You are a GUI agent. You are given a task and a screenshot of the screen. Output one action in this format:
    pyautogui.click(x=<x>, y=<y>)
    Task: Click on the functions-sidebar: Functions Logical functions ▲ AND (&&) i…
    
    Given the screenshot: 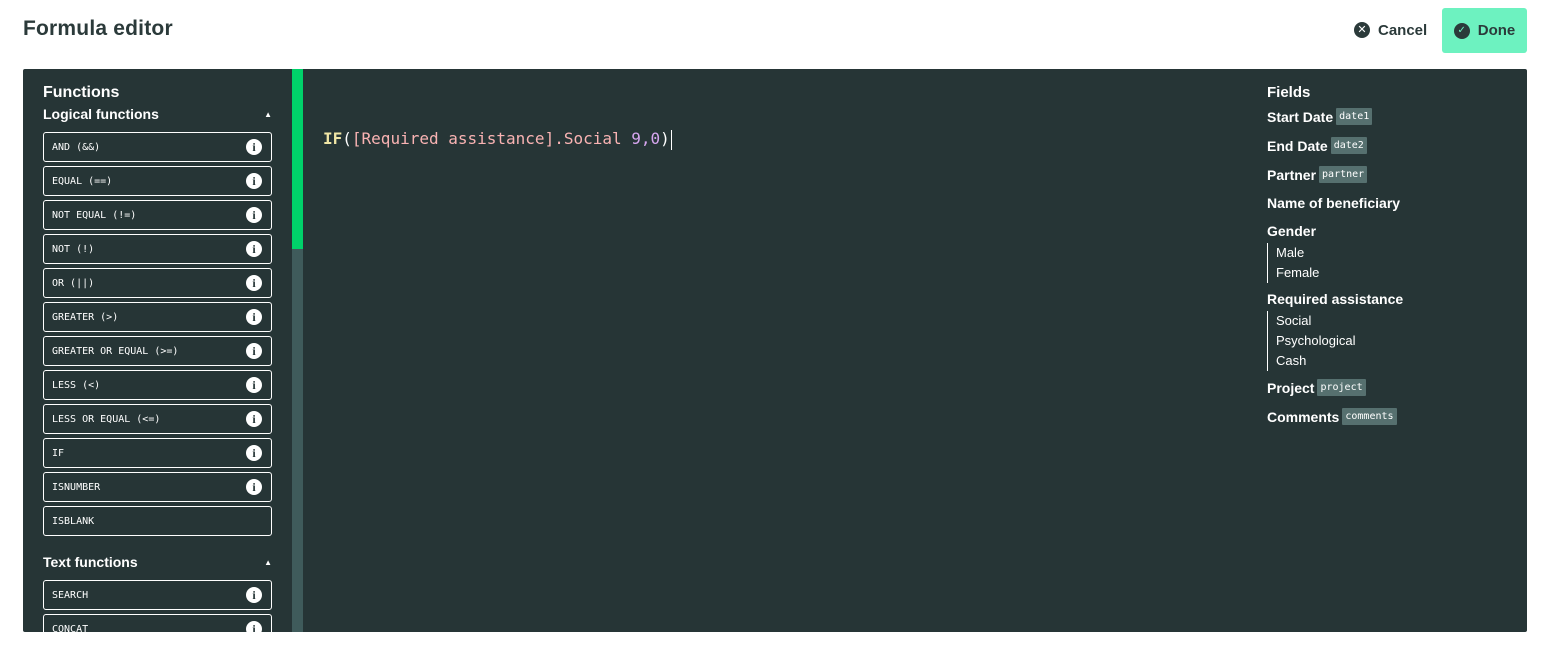 What is the action you would take?
    pyautogui.click(x=168, y=350)
    